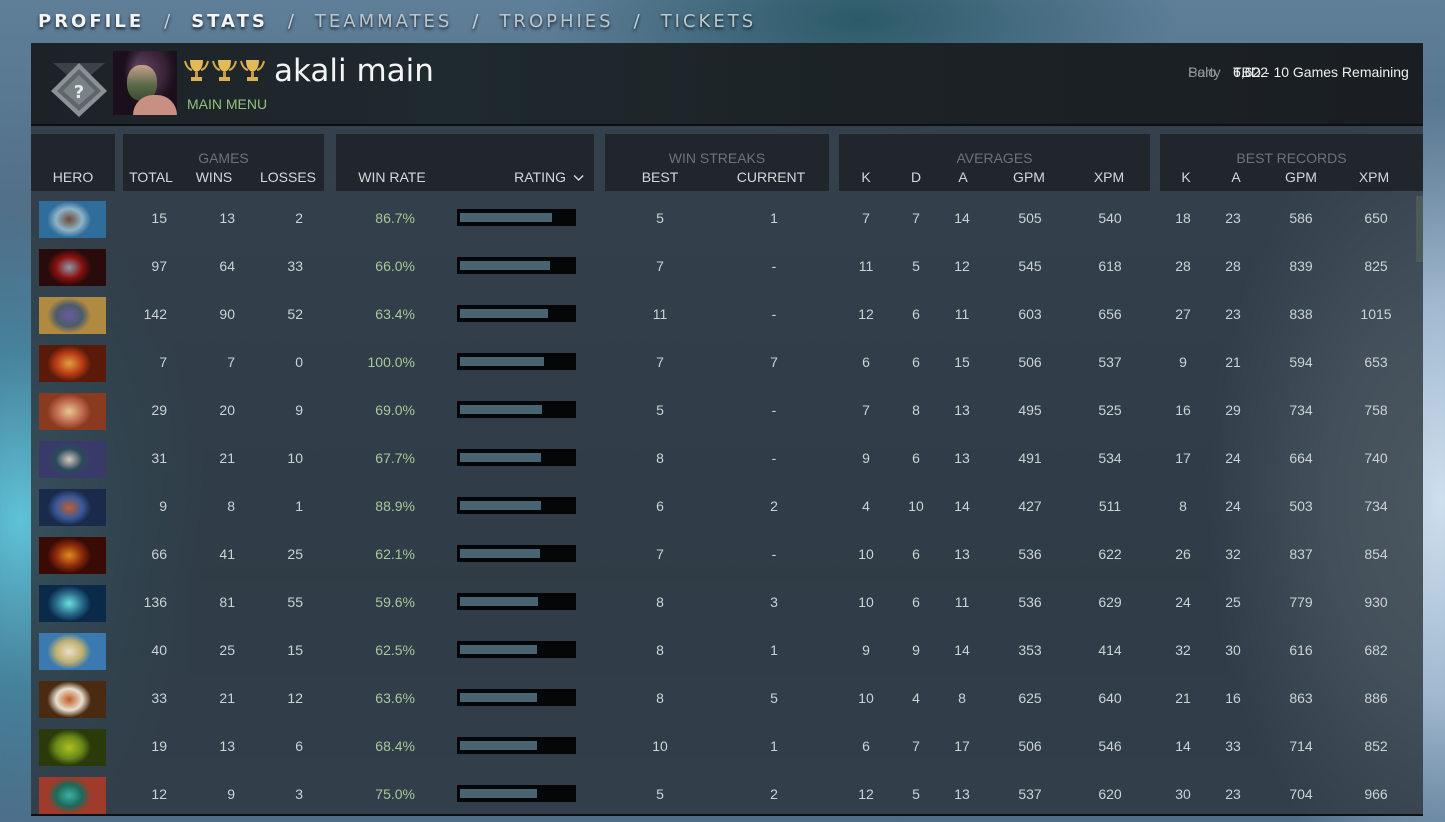  Describe the element at coordinates (1419, 229) in the screenshot. I see `scrollbar-thumb` at that location.